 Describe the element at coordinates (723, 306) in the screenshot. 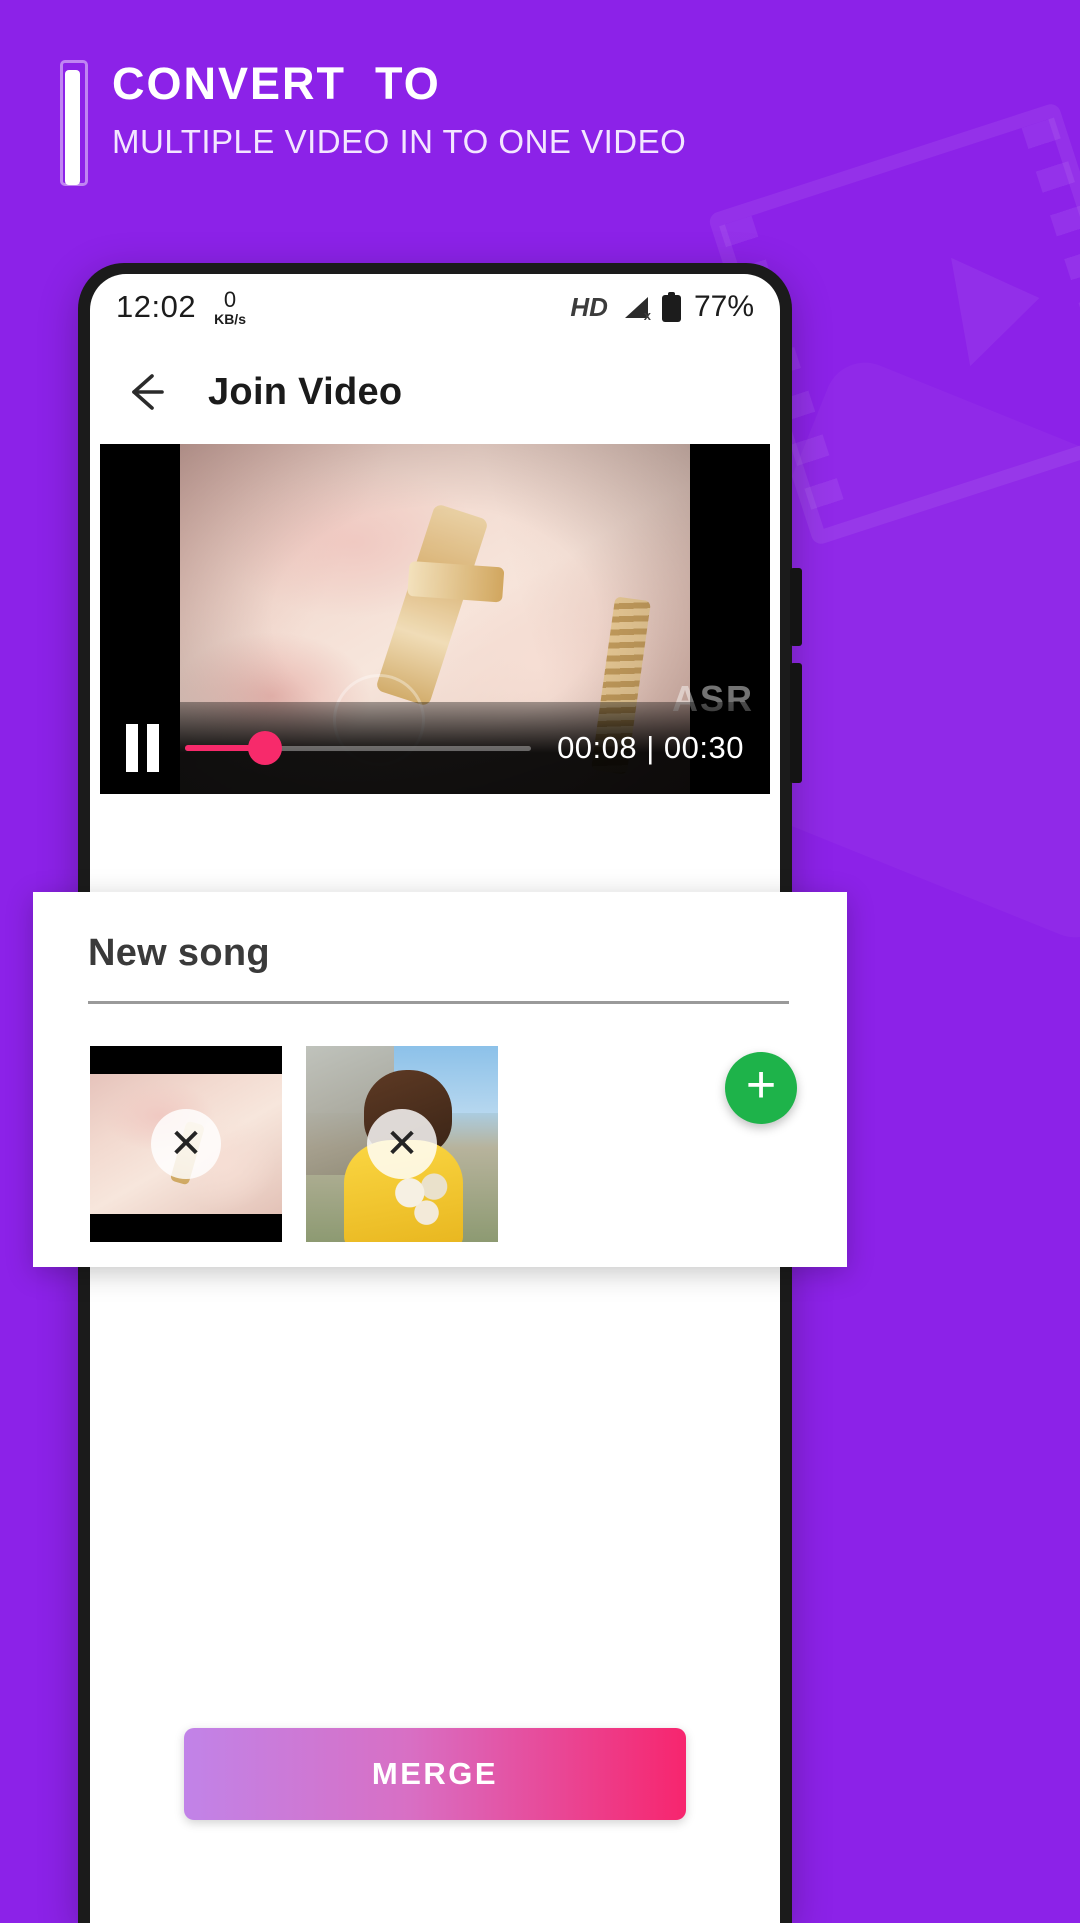

I see `battery-percent: 77%` at that location.